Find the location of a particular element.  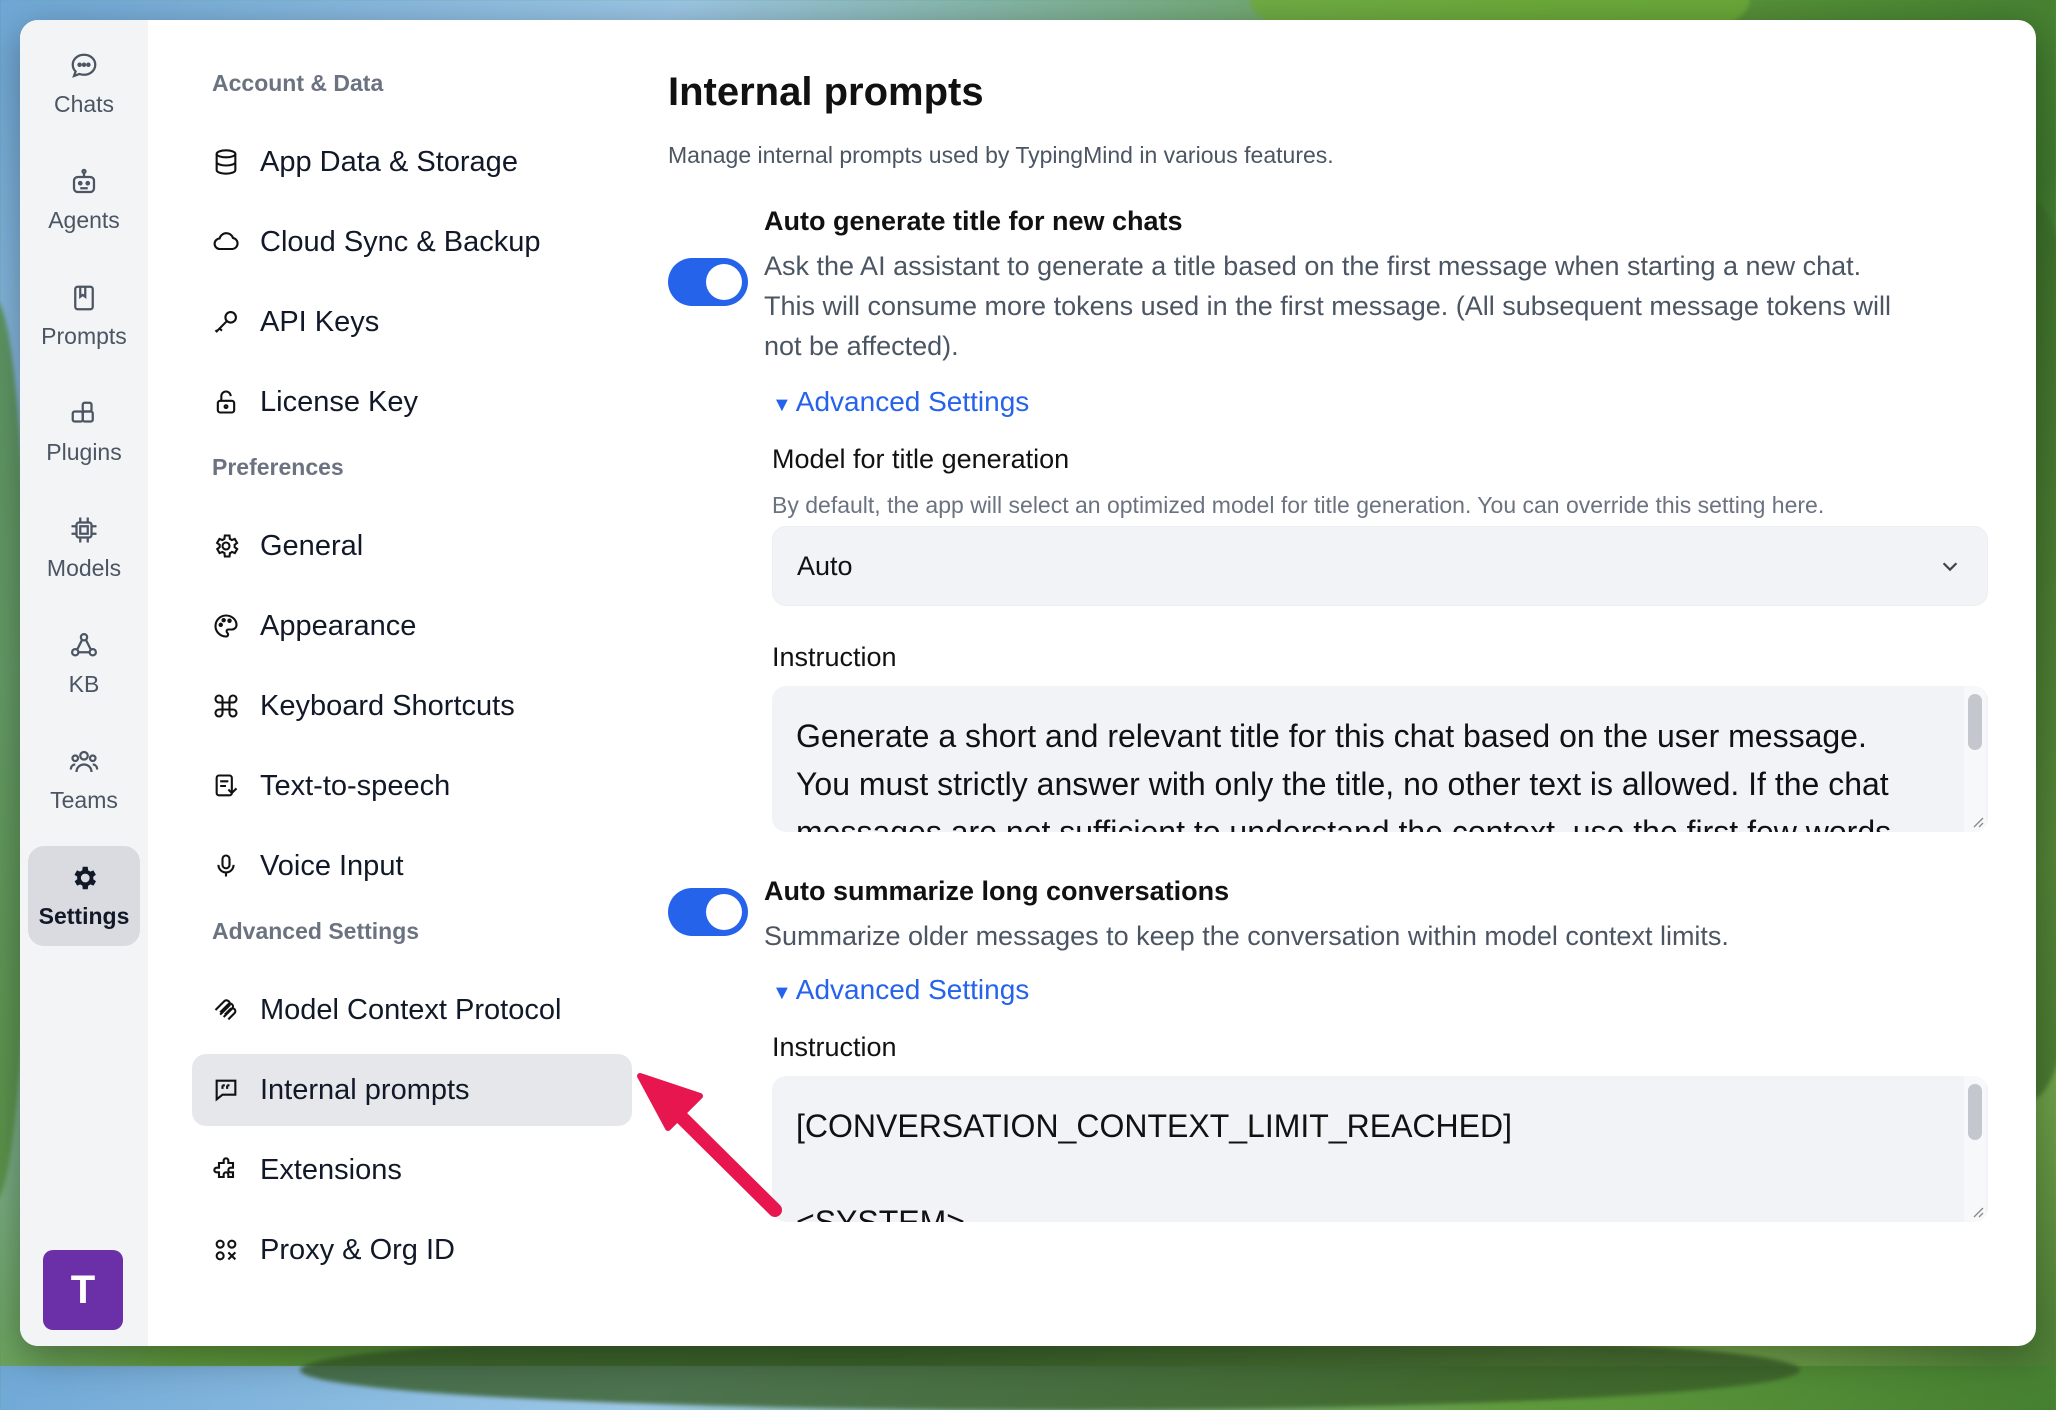

nav-item-label: Cloud Sync & Backup is located at coordinates (400, 241).